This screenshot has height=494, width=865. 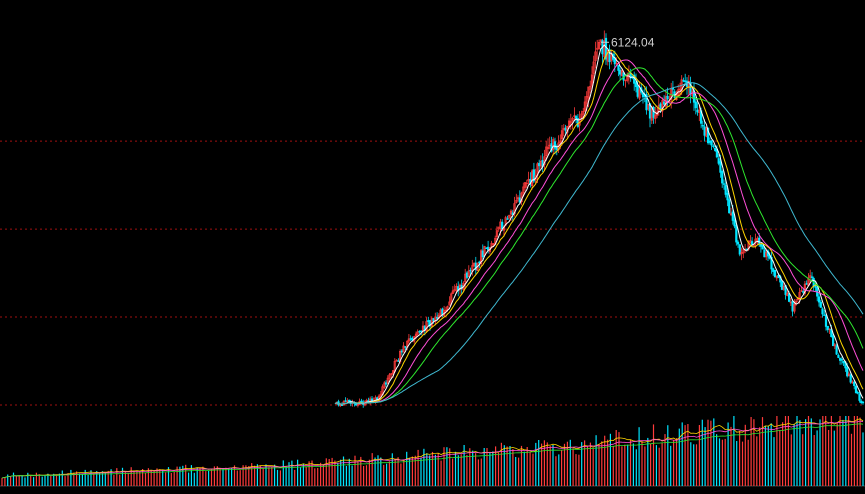 What do you see at coordinates (633, 42) in the screenshot?
I see `peak-value-label: 6124.04` at bounding box center [633, 42].